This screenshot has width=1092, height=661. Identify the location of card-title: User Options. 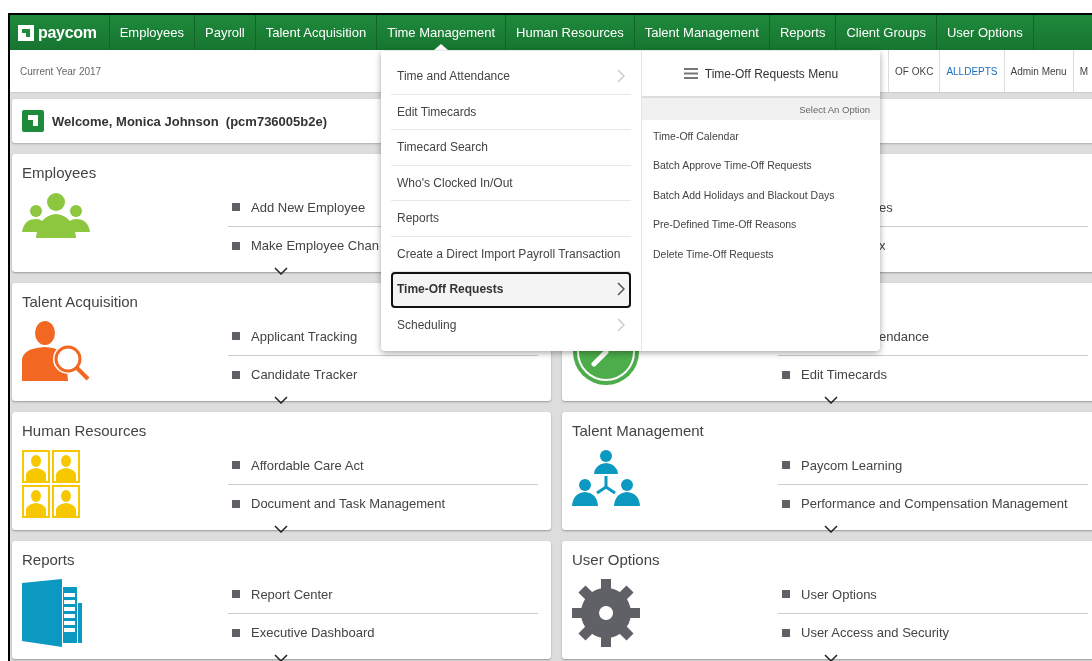
(616, 560).